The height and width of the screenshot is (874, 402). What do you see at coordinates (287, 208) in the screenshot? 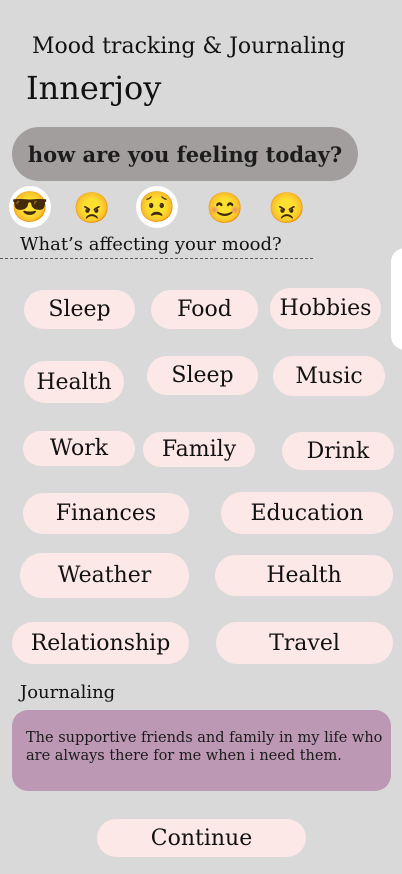
I see `angry-face-emoji-icon-2: 😠` at bounding box center [287, 208].